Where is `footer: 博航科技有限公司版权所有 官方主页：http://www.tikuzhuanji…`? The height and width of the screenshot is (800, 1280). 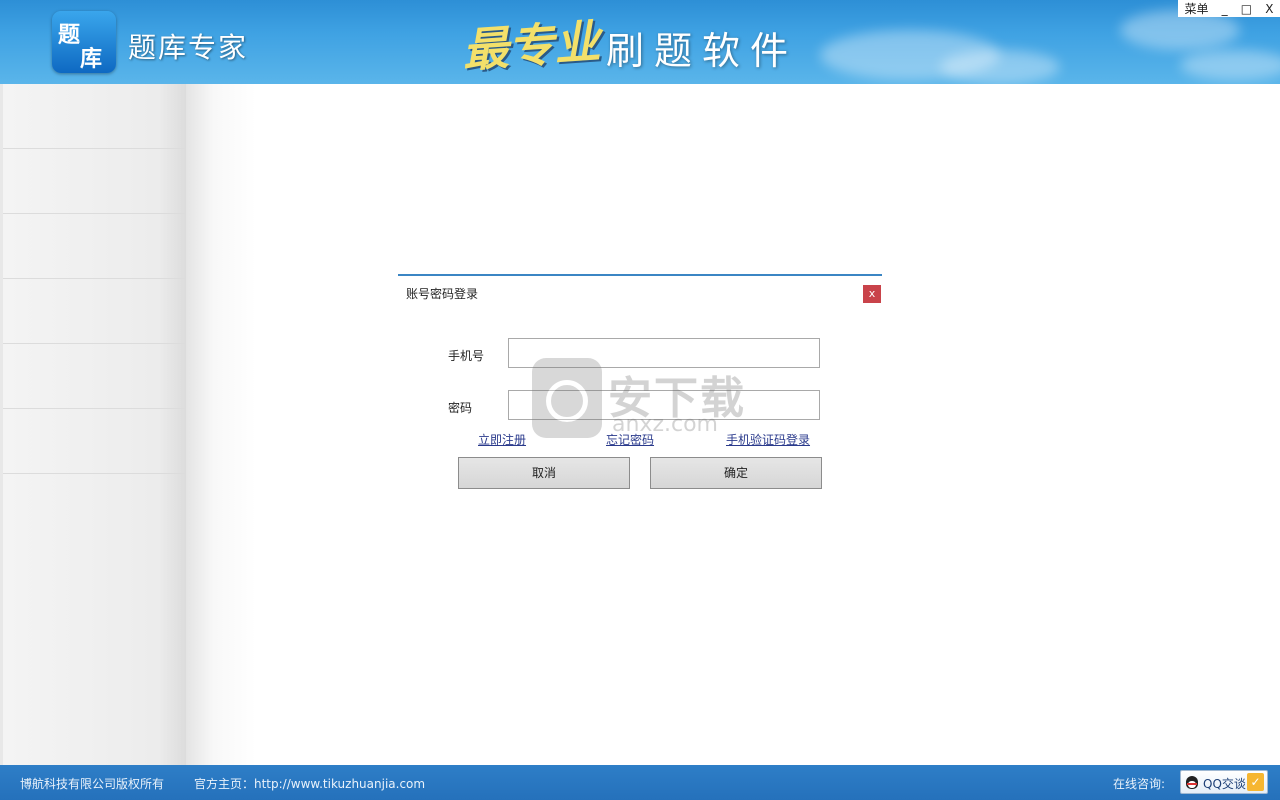 footer: 博航科技有限公司版权所有 官方主页：http://www.tikuzhuanji… is located at coordinates (640, 782).